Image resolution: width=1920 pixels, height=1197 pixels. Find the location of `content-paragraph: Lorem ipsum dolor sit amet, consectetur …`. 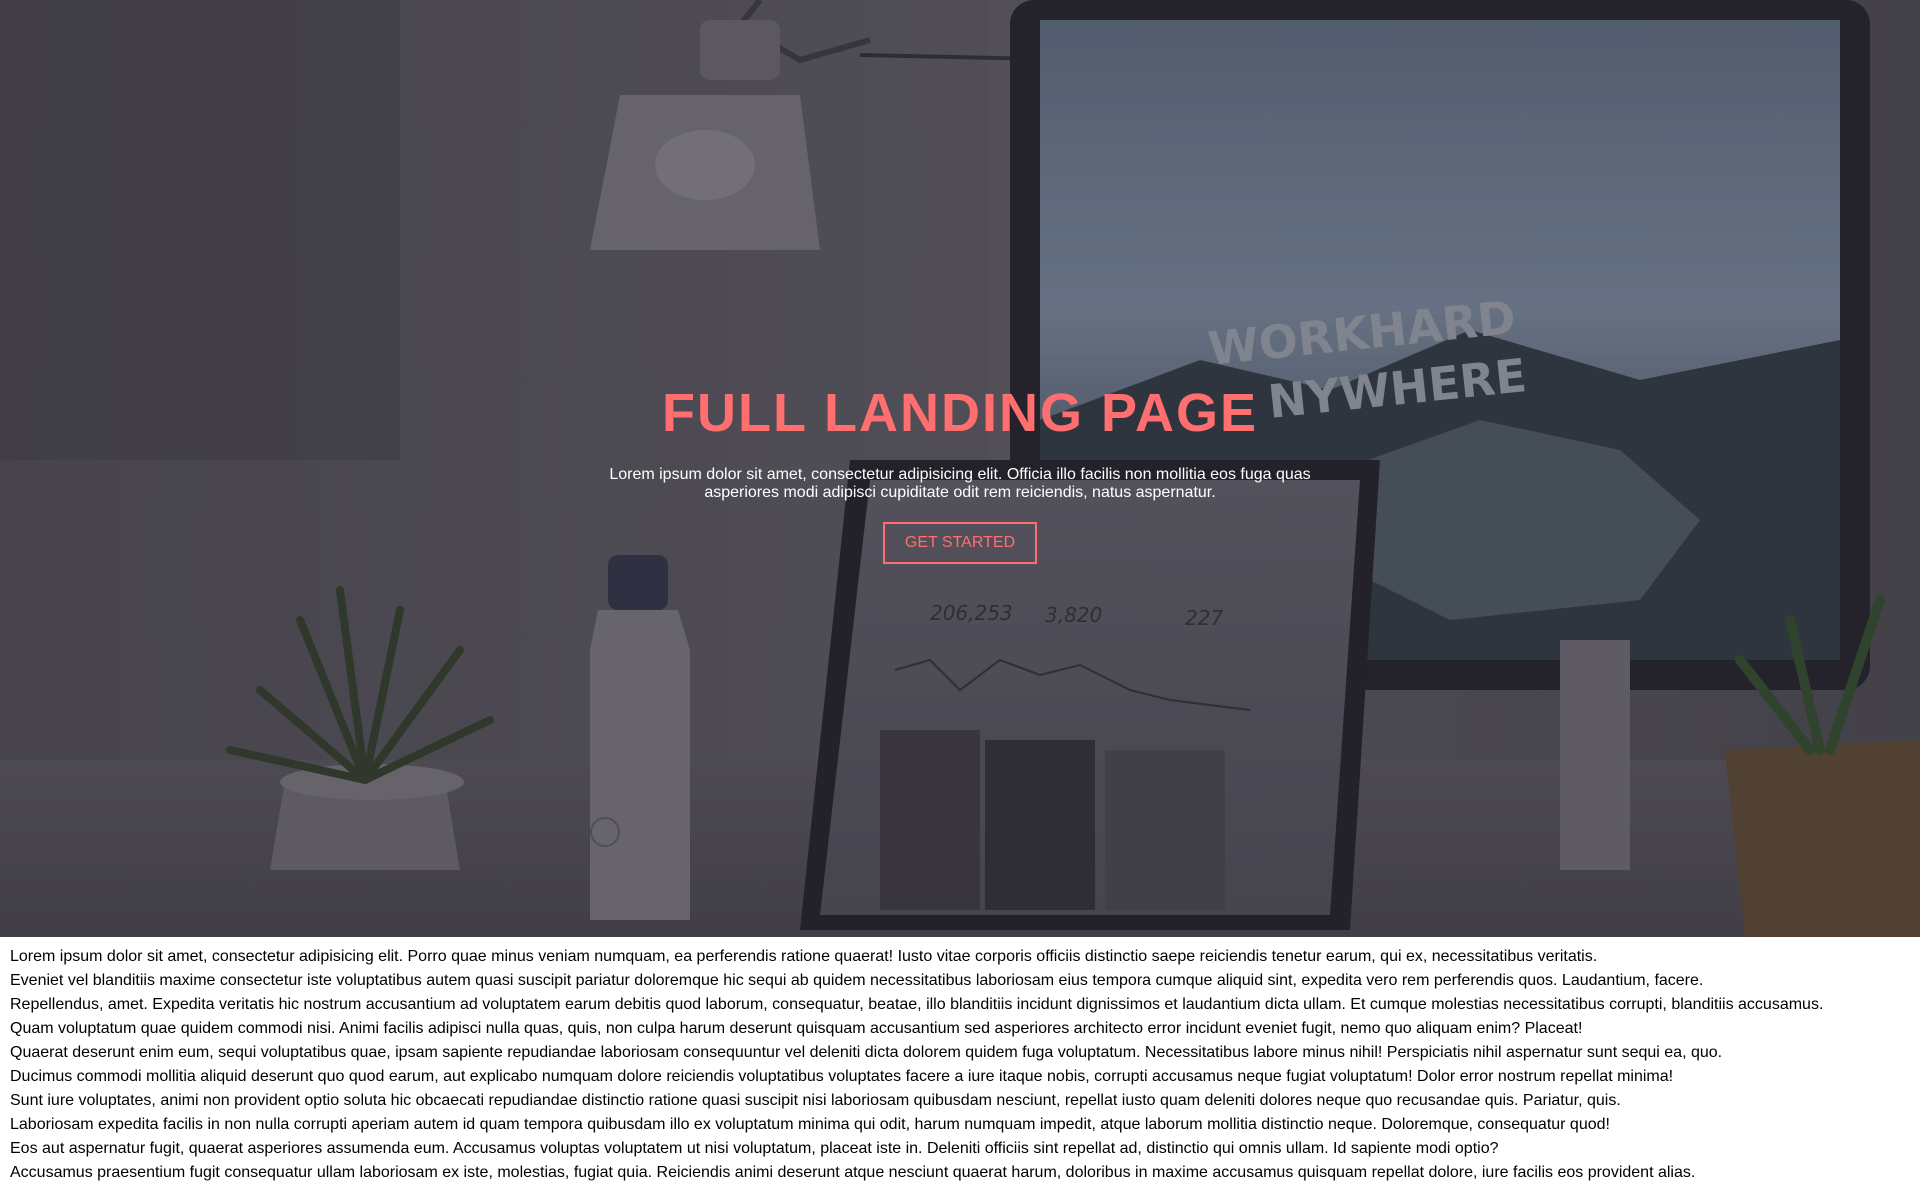

content-paragraph: Lorem ipsum dolor sit amet, consectetur … is located at coordinates (804, 956).